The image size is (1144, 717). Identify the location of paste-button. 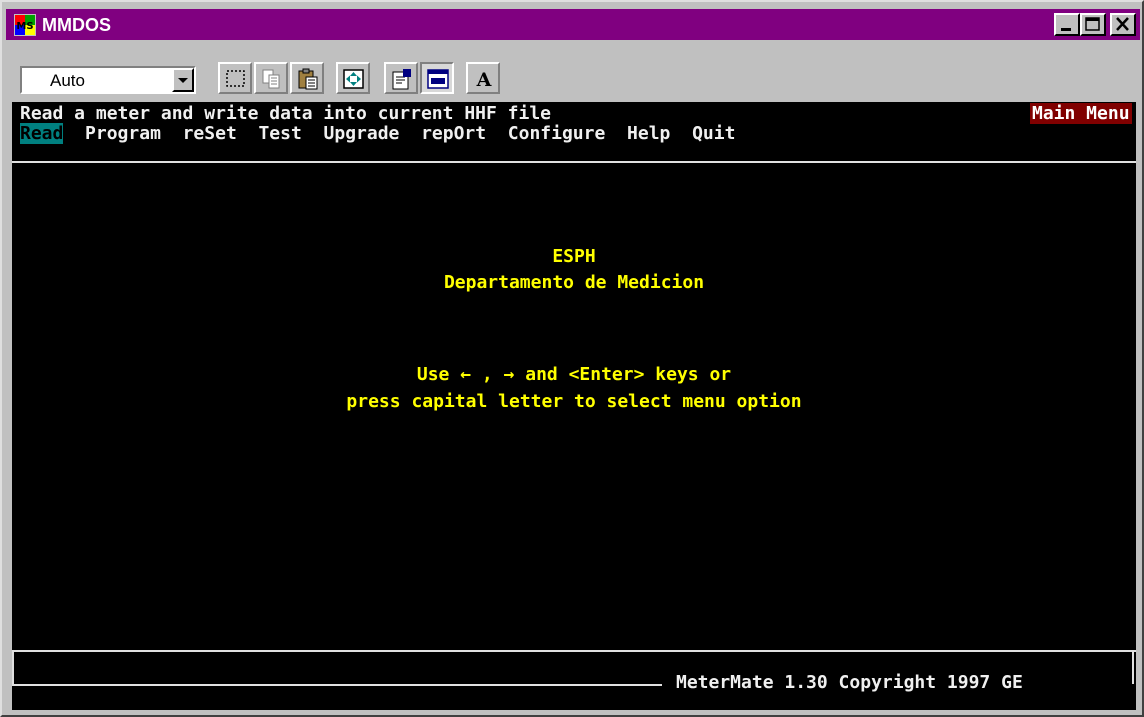
(307, 78).